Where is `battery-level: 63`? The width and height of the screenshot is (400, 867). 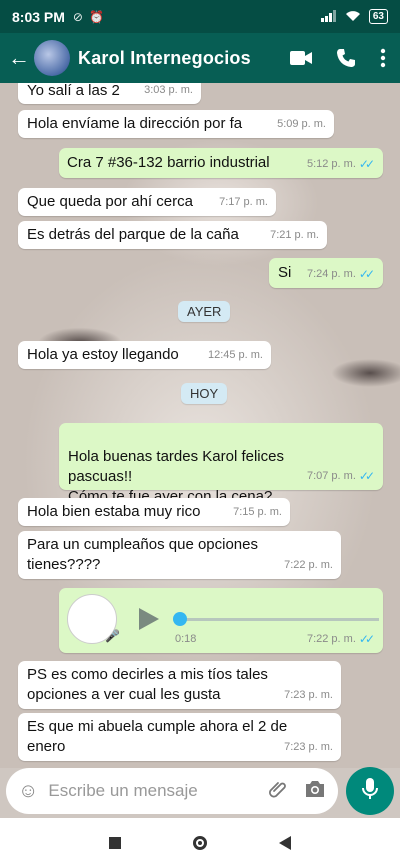 battery-level: 63 is located at coordinates (378, 16).